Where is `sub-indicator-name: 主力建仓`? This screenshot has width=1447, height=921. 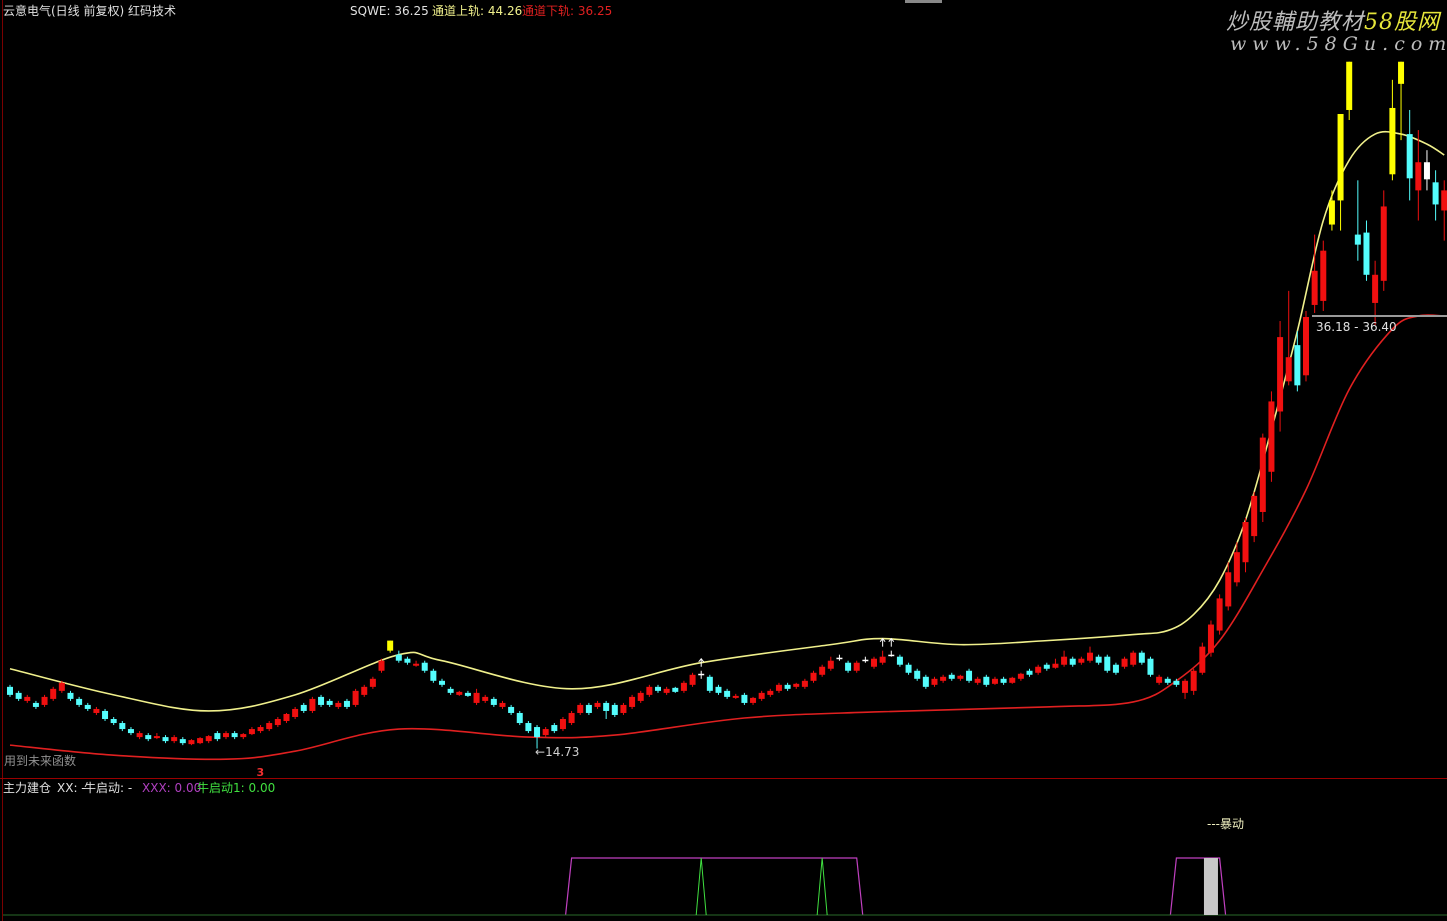
sub-indicator-name: 主力建仓 is located at coordinates (27, 788).